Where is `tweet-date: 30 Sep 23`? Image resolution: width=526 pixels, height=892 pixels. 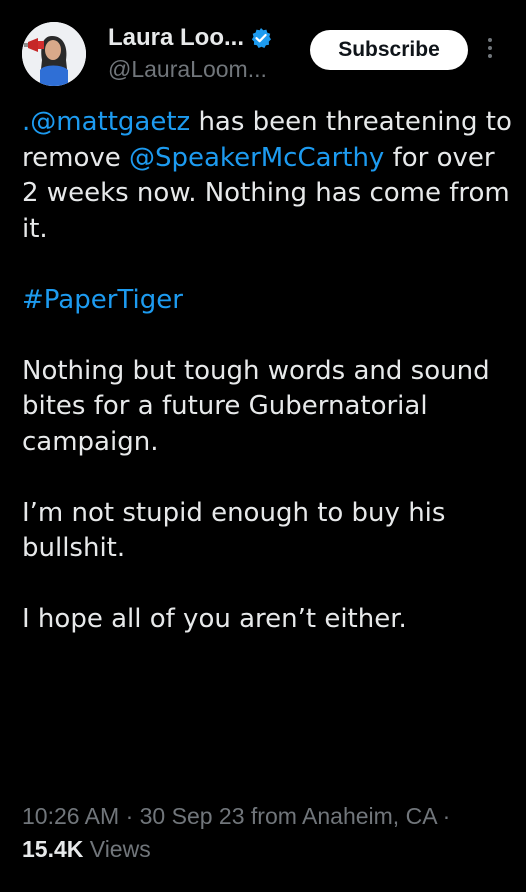 tweet-date: 30 Sep 23 is located at coordinates (192, 816).